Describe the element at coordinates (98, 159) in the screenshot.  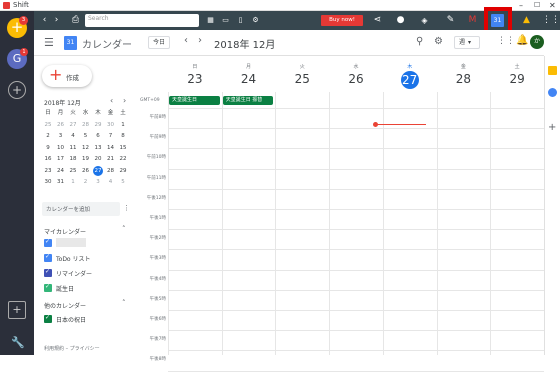
I see `mini-day: 20` at that location.